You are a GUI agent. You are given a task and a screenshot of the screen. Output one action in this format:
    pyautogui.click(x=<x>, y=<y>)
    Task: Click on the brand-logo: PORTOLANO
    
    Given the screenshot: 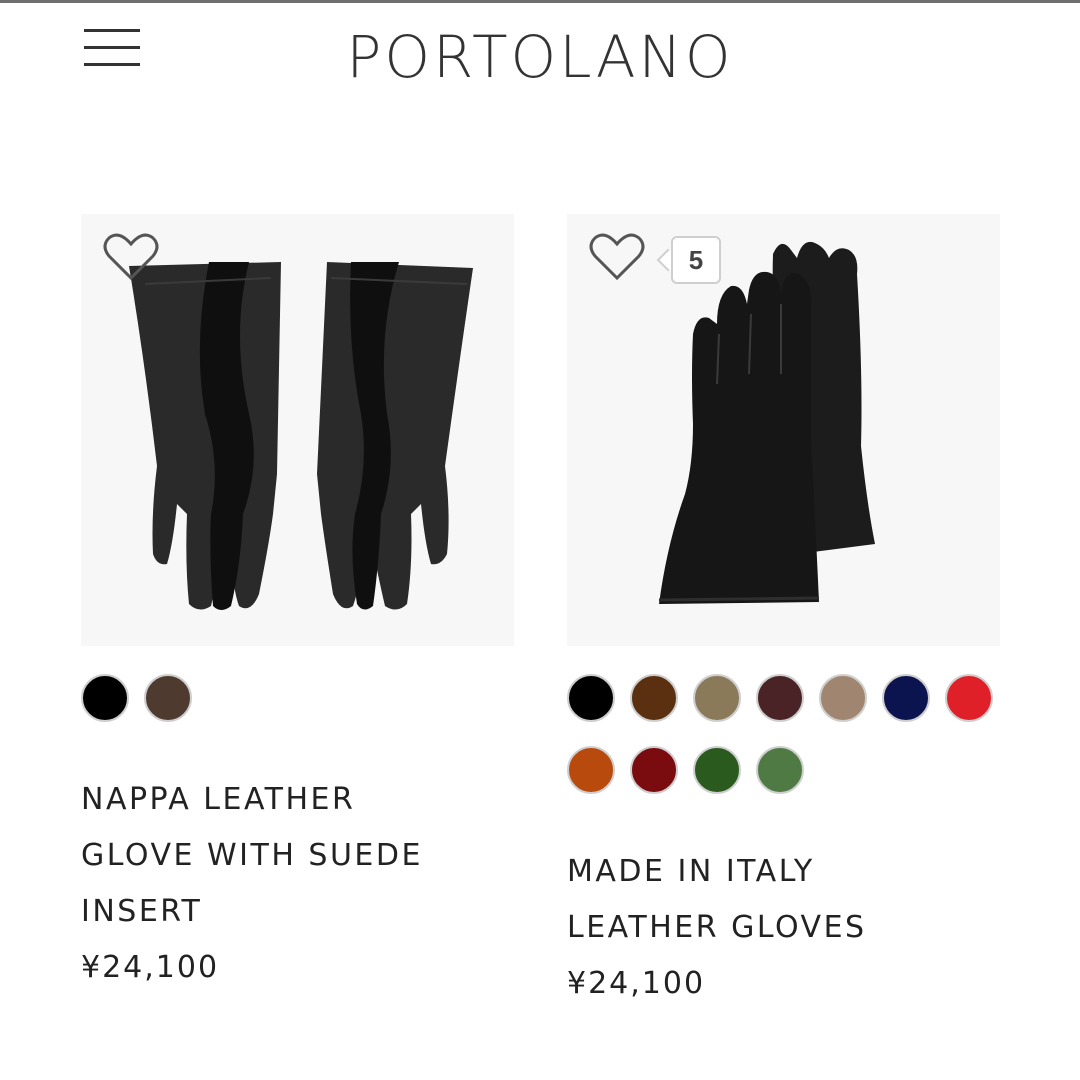 What is the action you would take?
    pyautogui.click(x=540, y=57)
    